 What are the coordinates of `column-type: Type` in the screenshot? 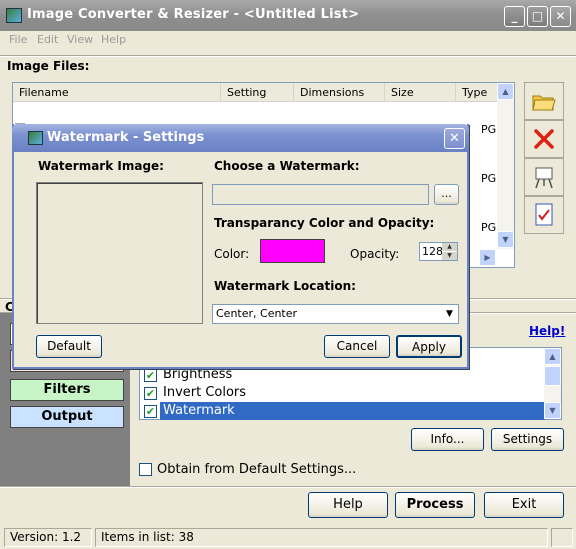 It's located at (477, 92).